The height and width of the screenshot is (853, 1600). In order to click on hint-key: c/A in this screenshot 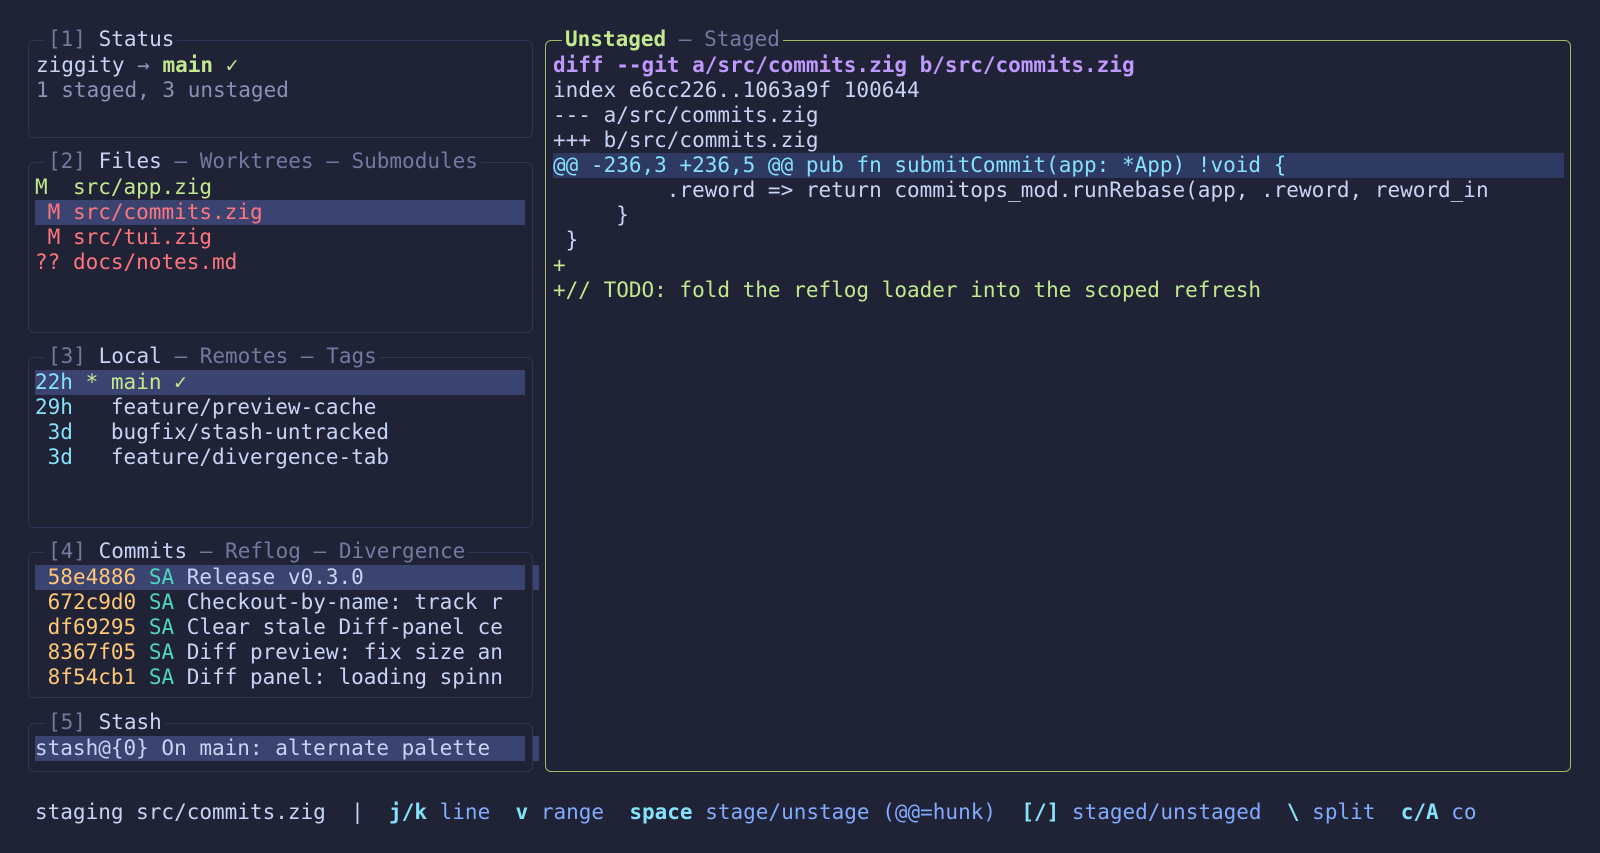, I will do `click(1419, 812)`.